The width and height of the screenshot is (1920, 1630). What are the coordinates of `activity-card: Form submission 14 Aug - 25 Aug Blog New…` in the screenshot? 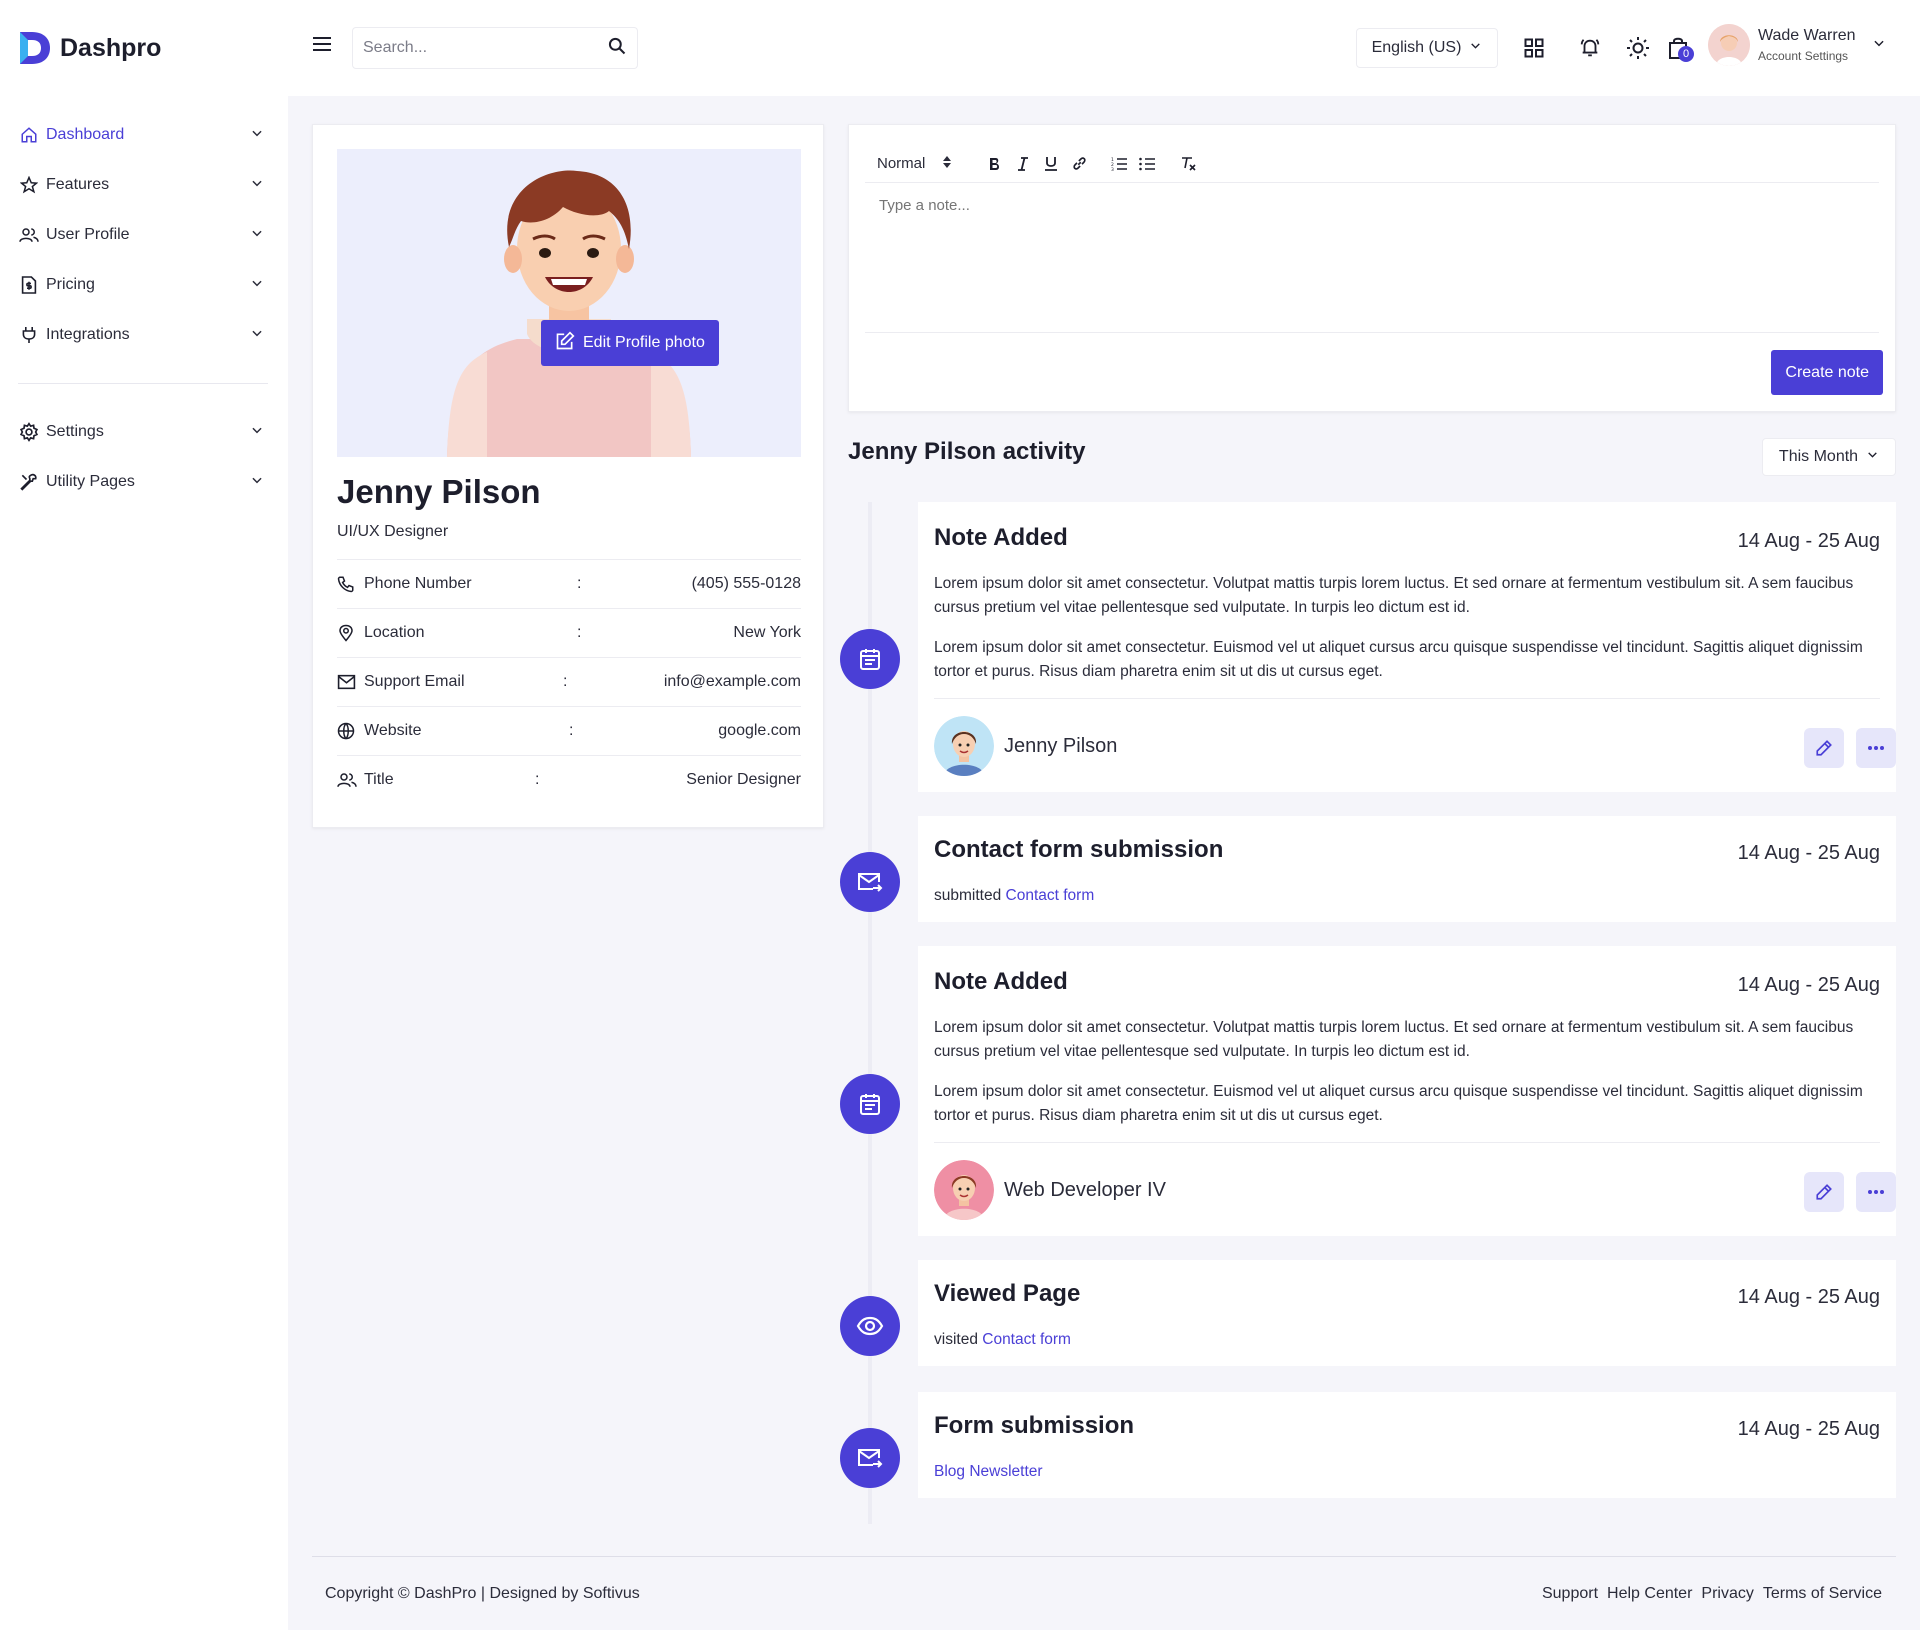 It's located at (1407, 1445).